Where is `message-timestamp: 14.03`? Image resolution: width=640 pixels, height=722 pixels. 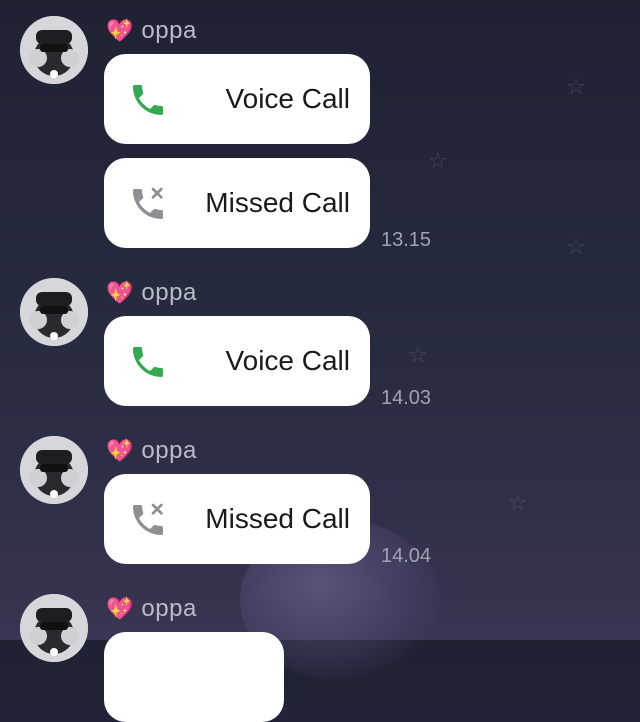
message-timestamp: 14.03 is located at coordinates (406, 398).